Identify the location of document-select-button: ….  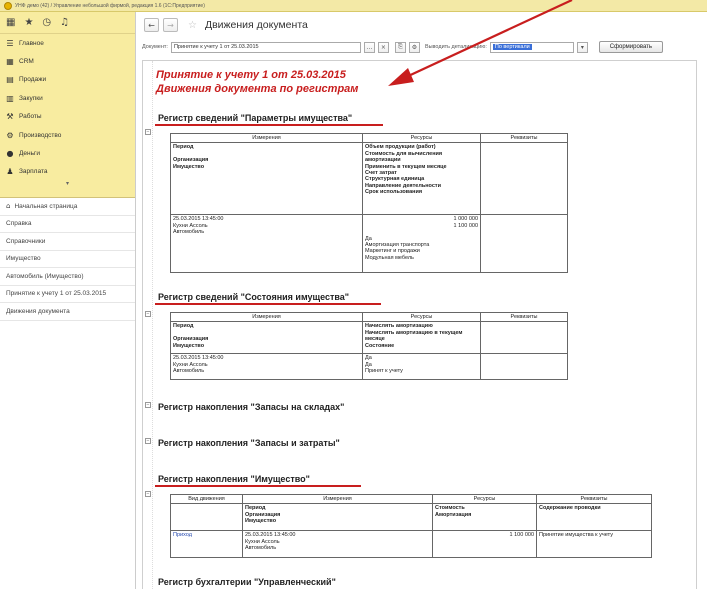
(369, 47).